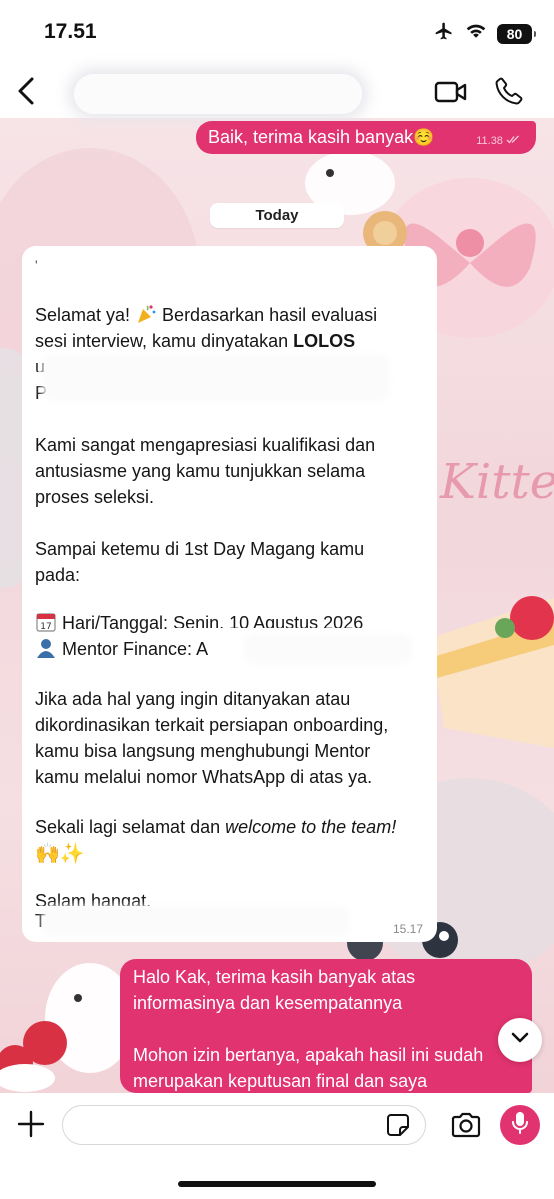 This screenshot has width=554, height=1199. Describe the element at coordinates (277, 1184) in the screenshot. I see `home-indicator` at that location.